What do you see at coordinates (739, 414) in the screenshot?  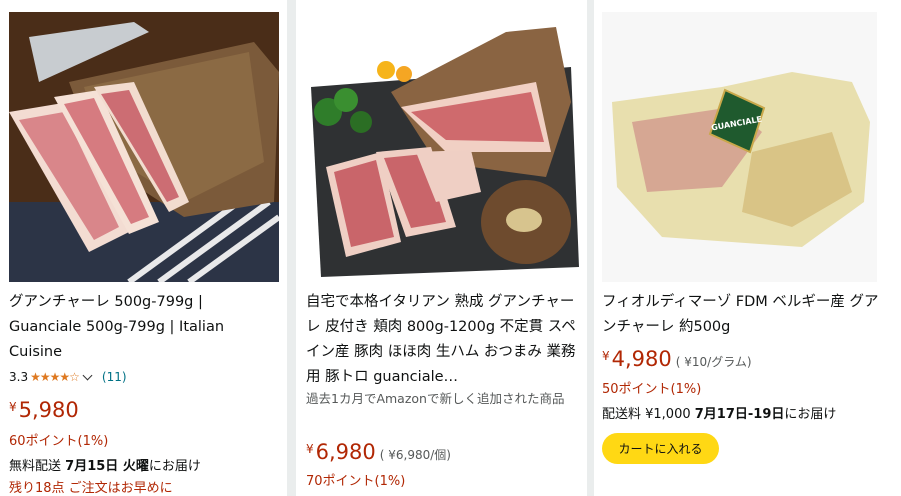 I see `delivery-date: 7月17日-19日` at bounding box center [739, 414].